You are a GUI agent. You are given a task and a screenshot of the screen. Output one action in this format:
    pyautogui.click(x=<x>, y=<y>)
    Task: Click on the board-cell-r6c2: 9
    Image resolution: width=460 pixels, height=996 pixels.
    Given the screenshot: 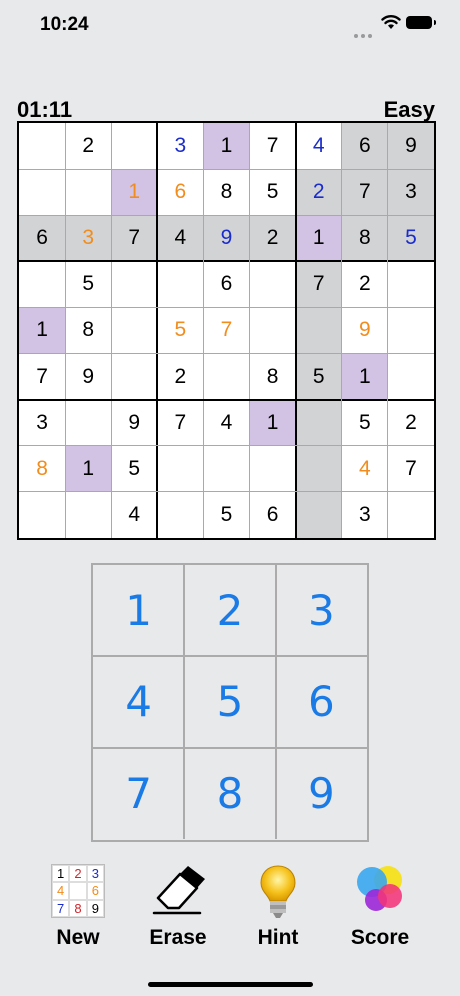 What is the action you would take?
    pyautogui.click(x=88, y=377)
    